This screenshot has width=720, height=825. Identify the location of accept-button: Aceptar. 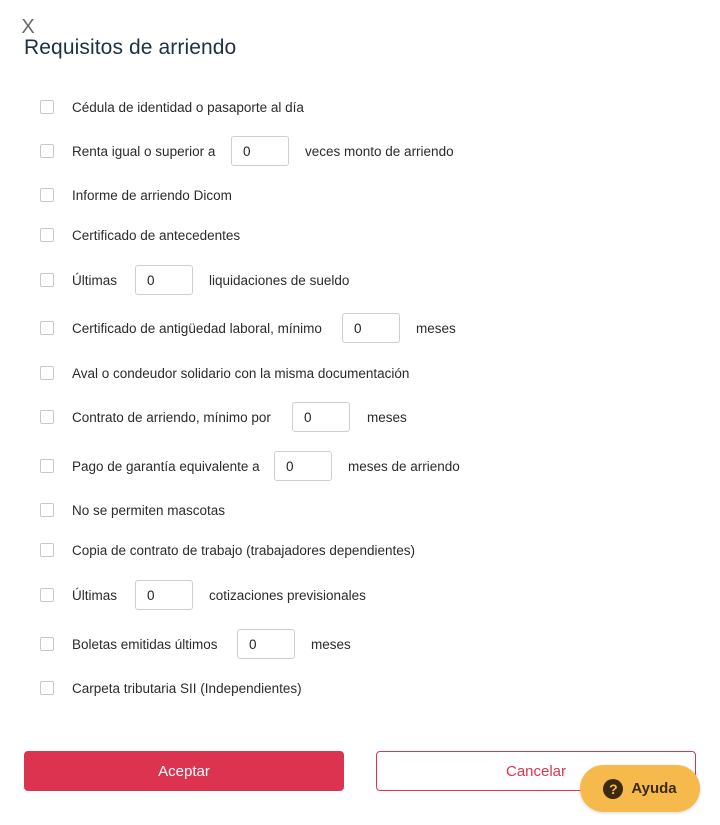
(184, 771).